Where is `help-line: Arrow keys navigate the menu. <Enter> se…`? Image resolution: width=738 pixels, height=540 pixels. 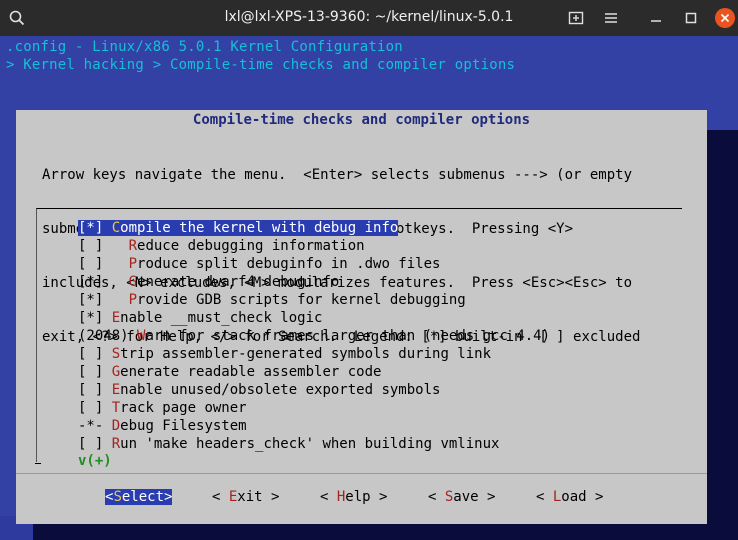 help-line: Arrow keys navigate the menu. <Enter> se… is located at coordinates (337, 175).